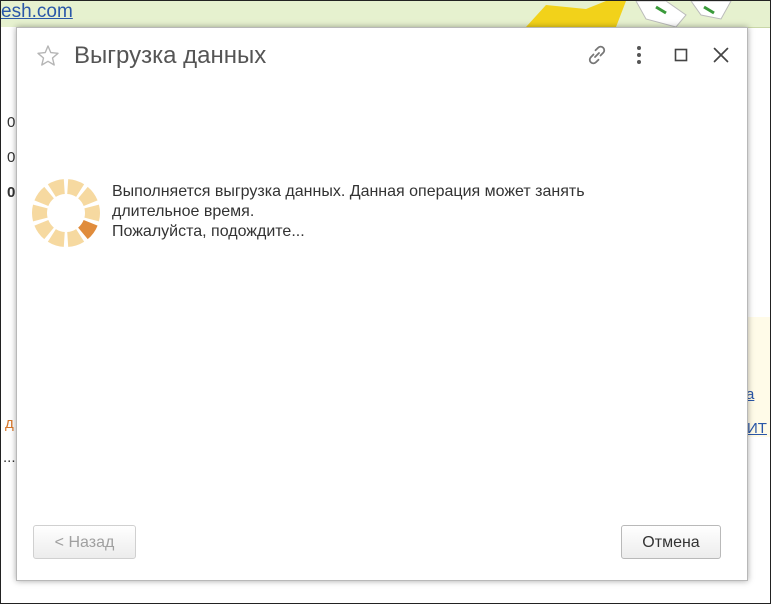 The width and height of the screenshot is (771, 604). Describe the element at coordinates (757, 428) in the screenshot. I see `background-link: ИТ` at that location.